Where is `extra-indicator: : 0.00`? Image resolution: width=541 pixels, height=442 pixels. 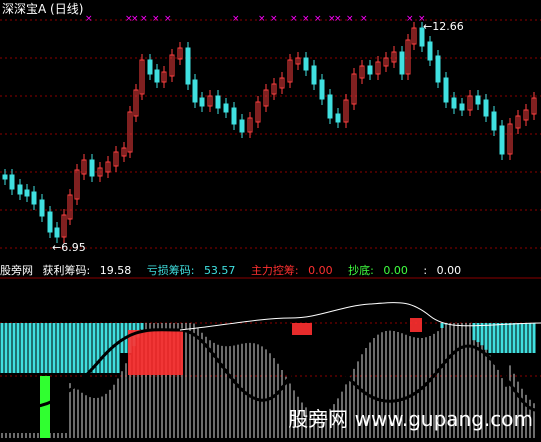
extra-indicator: : 0.00 is located at coordinates (442, 270).